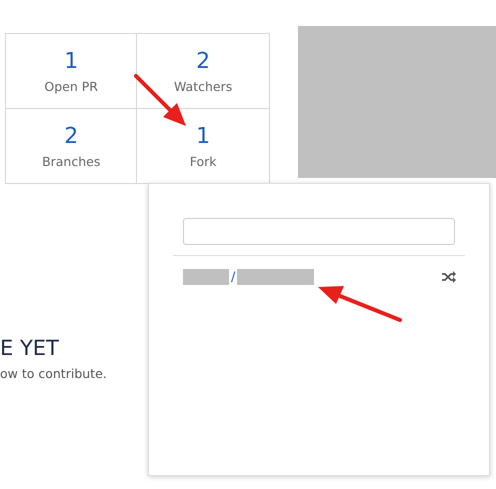 Image resolution: width=496 pixels, height=489 pixels. I want to click on empty-state-text: ow to contribute., so click(54, 373).